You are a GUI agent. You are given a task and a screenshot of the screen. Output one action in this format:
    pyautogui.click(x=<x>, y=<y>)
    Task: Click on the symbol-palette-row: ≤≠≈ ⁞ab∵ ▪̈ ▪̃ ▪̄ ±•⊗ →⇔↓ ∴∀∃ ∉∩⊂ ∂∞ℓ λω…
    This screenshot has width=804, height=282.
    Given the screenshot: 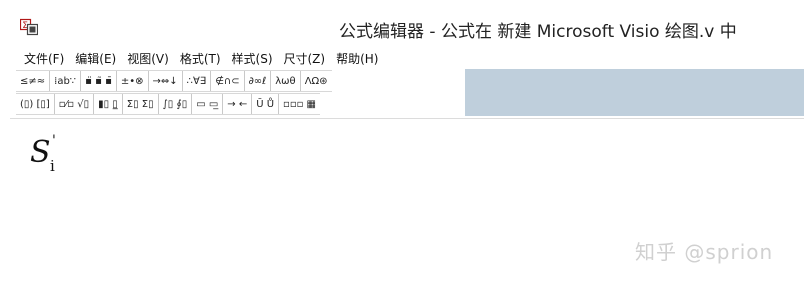 What is the action you would take?
    pyautogui.click(x=174, y=81)
    